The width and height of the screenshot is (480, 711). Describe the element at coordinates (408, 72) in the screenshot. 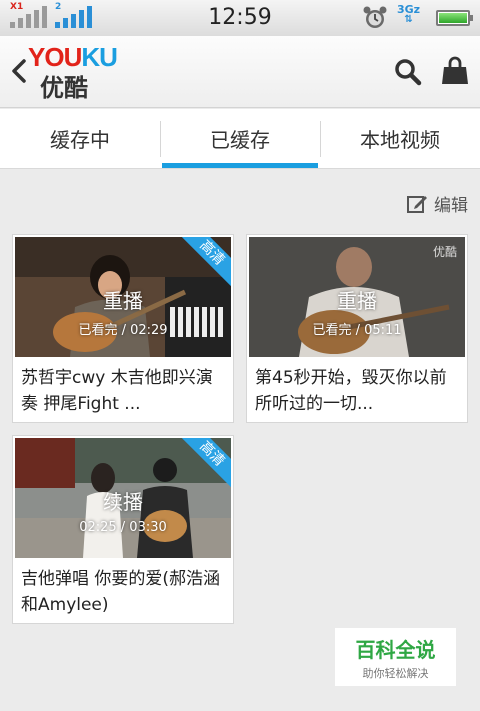

I see `search-icon` at that location.